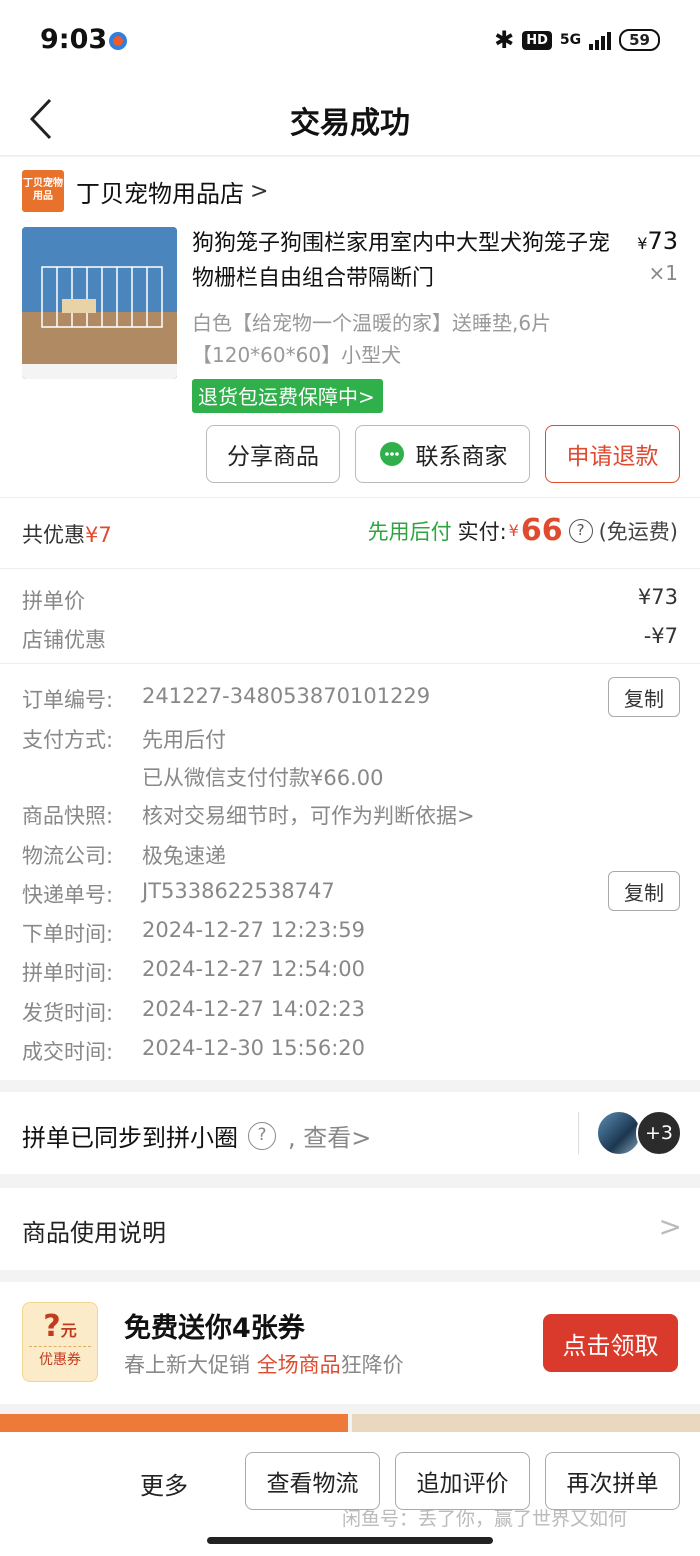 The width and height of the screenshot is (700, 1556). I want to click on view-logistics-button: 查看物流, so click(312, 1481).